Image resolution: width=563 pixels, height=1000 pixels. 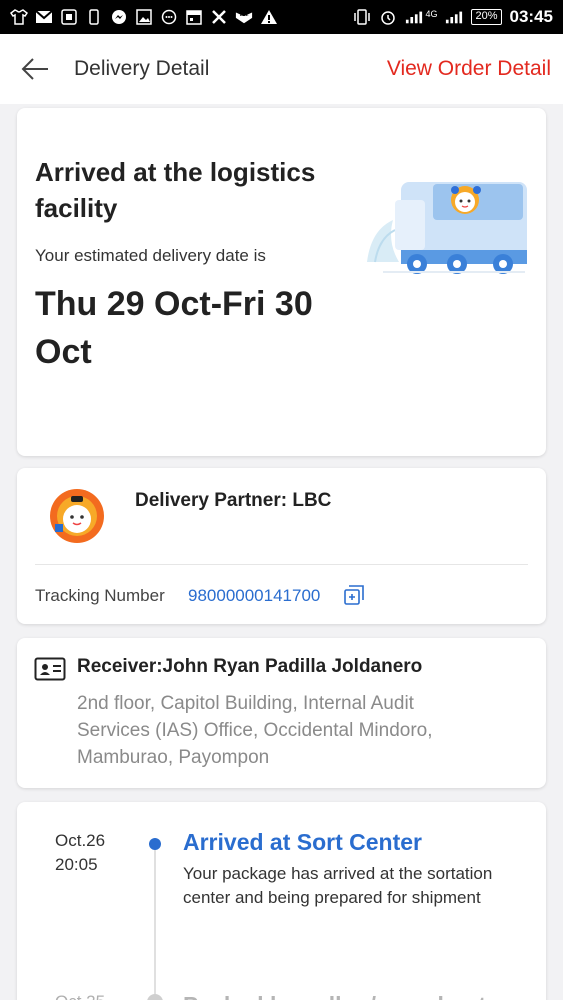 I want to click on network-type: 4G, so click(x=431, y=14).